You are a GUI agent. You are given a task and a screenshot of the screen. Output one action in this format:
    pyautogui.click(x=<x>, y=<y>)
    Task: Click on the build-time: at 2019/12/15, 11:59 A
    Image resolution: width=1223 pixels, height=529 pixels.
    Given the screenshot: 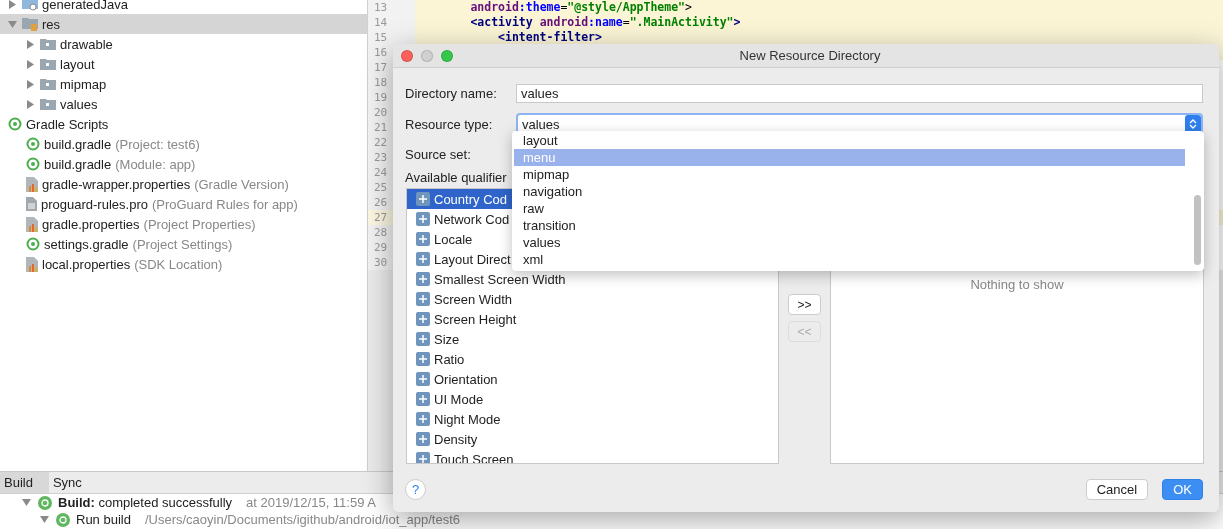 What is the action you would take?
    pyautogui.click(x=311, y=502)
    